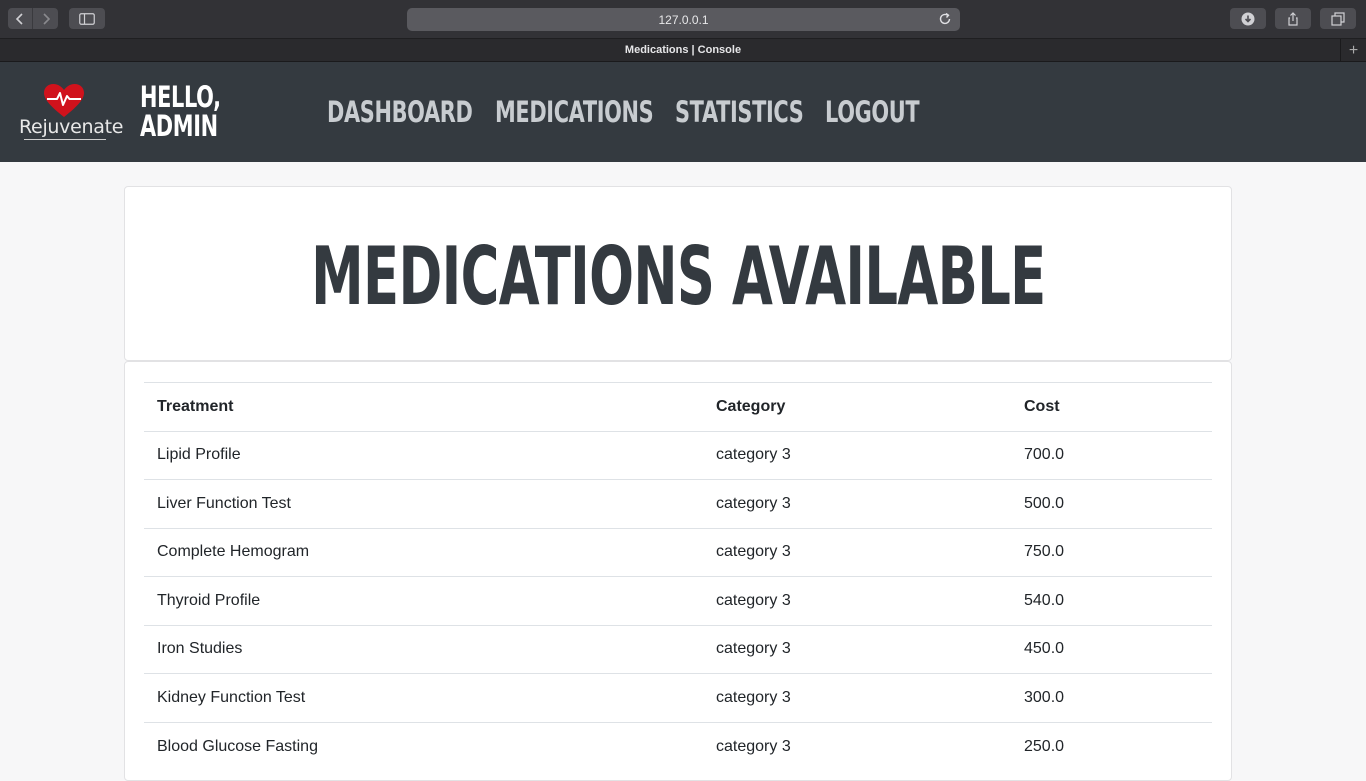  I want to click on nav-link-medications: Medications, so click(584, 111).